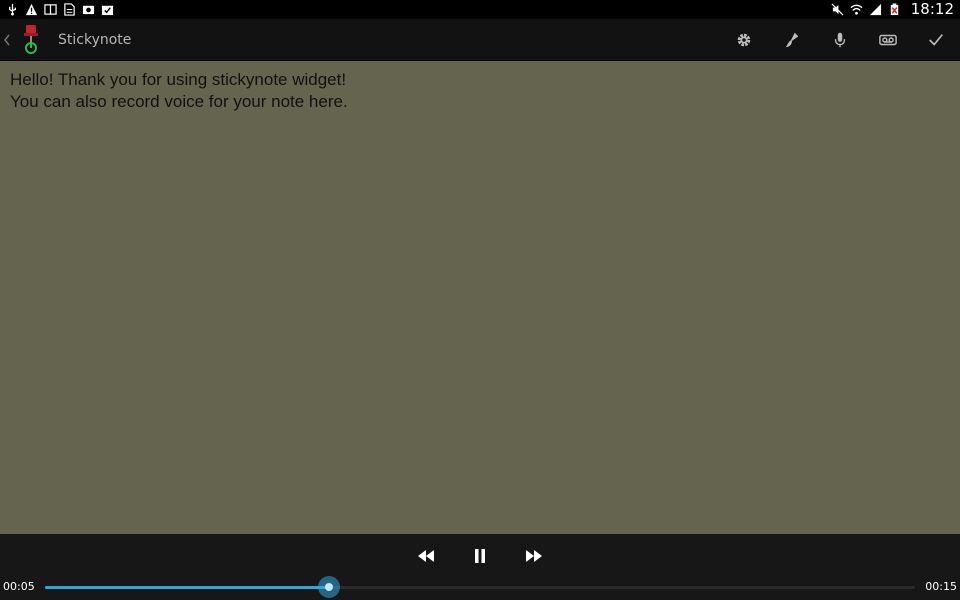 Image resolution: width=960 pixels, height=600 pixels. Describe the element at coordinates (50, 9) in the screenshot. I see `book-icon` at that location.